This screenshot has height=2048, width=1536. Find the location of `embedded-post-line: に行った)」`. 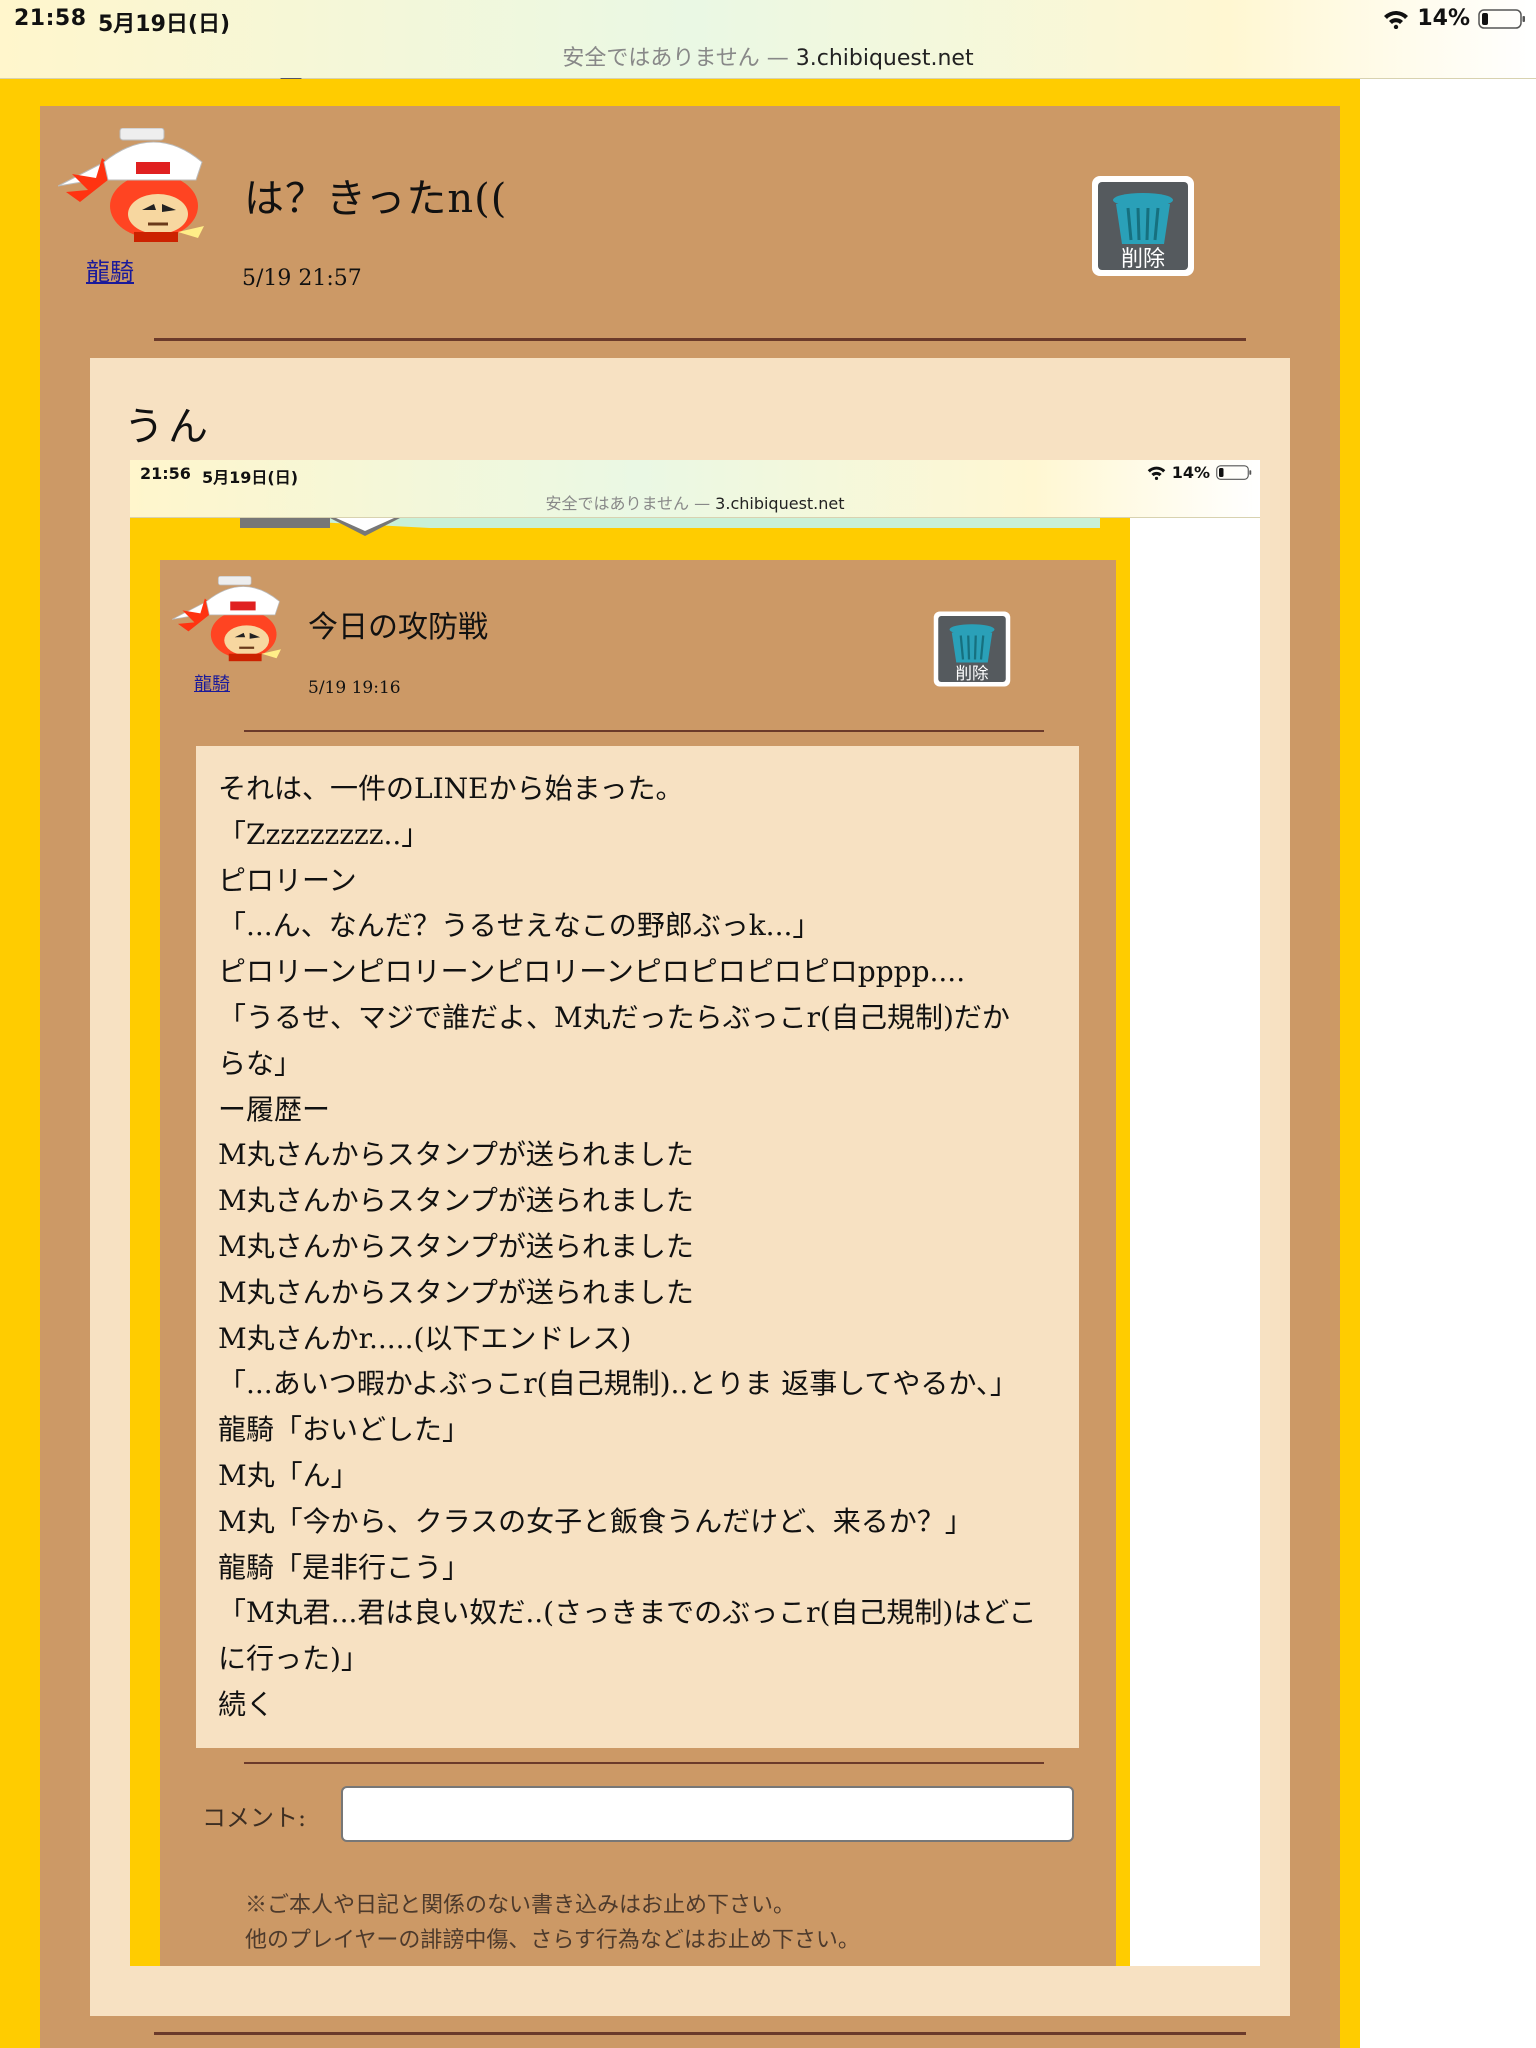

embedded-post-line: に行った)」 is located at coordinates (293, 1659).